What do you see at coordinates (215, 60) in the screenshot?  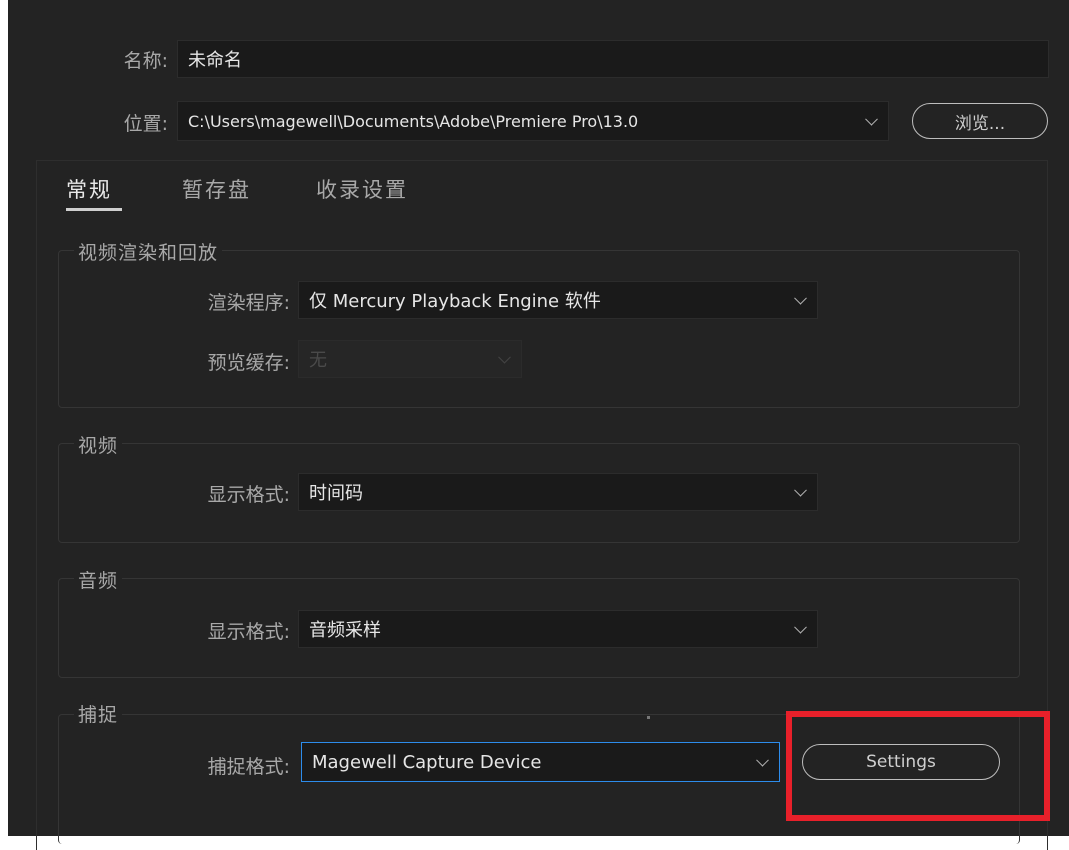 I see `project-name-value: 未命名` at bounding box center [215, 60].